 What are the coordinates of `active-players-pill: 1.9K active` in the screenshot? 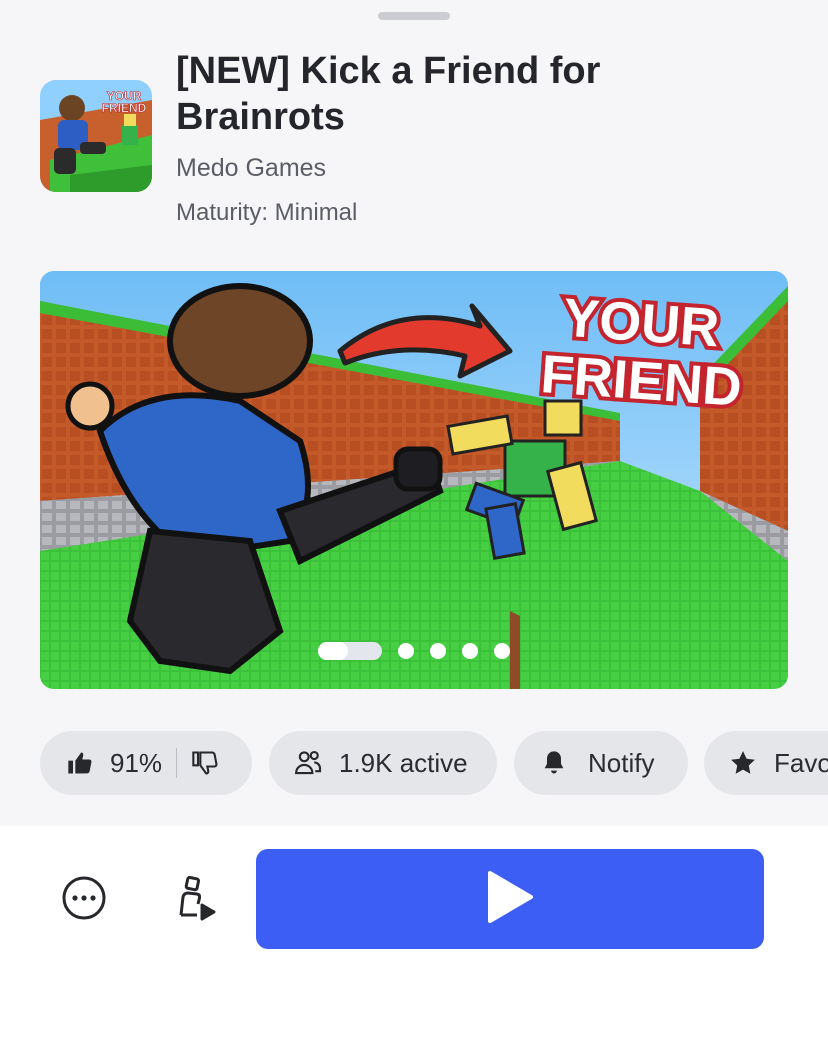 It's located at (383, 763).